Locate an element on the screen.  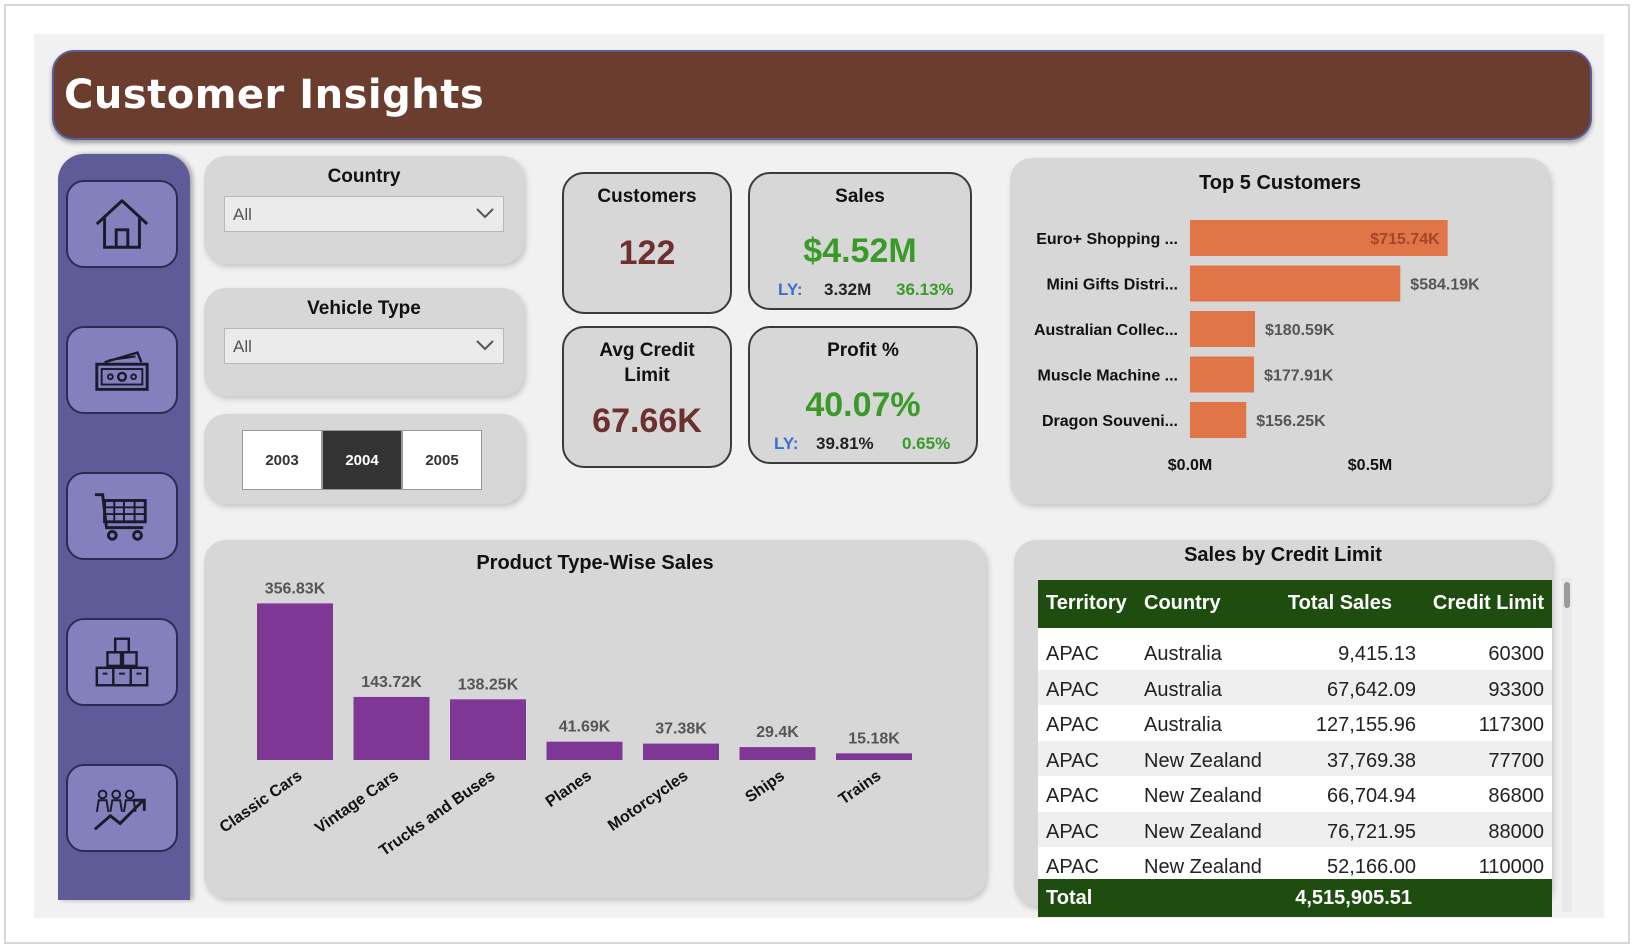
cart-icon is located at coordinates (120, 517).